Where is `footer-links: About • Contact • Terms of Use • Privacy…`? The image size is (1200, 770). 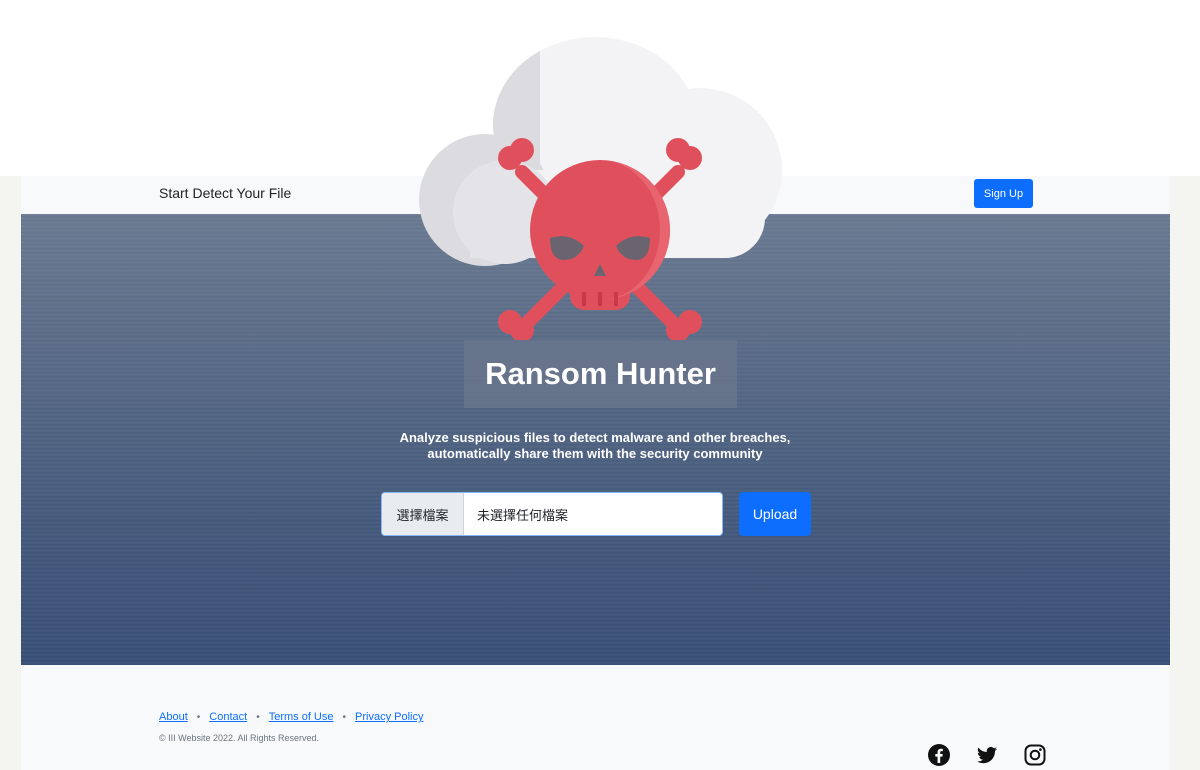
footer-links: About • Contact • Terms of Use • Privacy… is located at coordinates (291, 717).